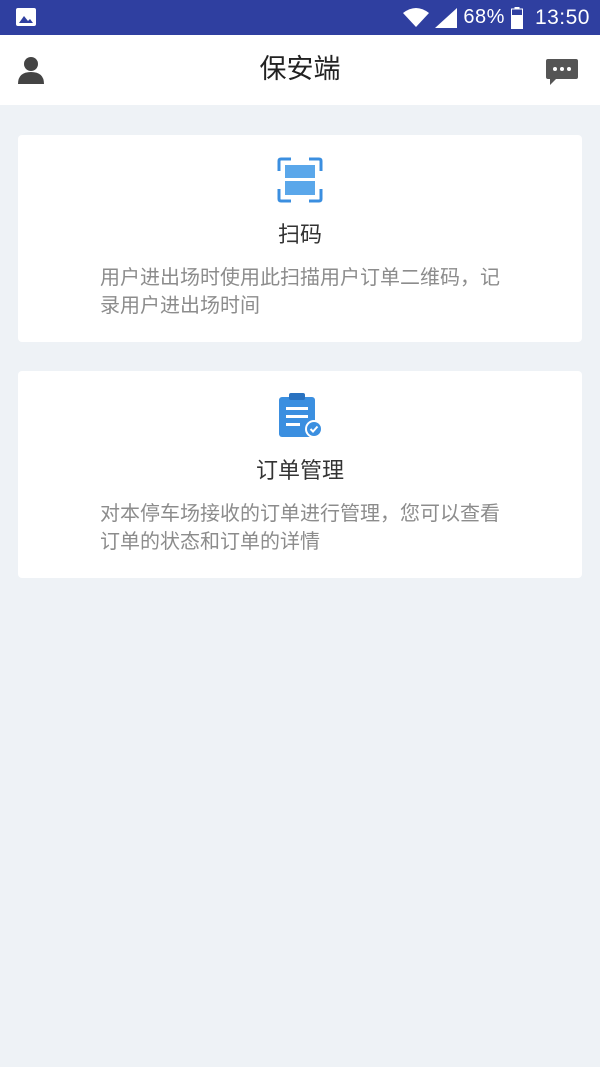 The image size is (600, 1067). What do you see at coordinates (300, 180) in the screenshot?
I see `scan-icon` at bounding box center [300, 180].